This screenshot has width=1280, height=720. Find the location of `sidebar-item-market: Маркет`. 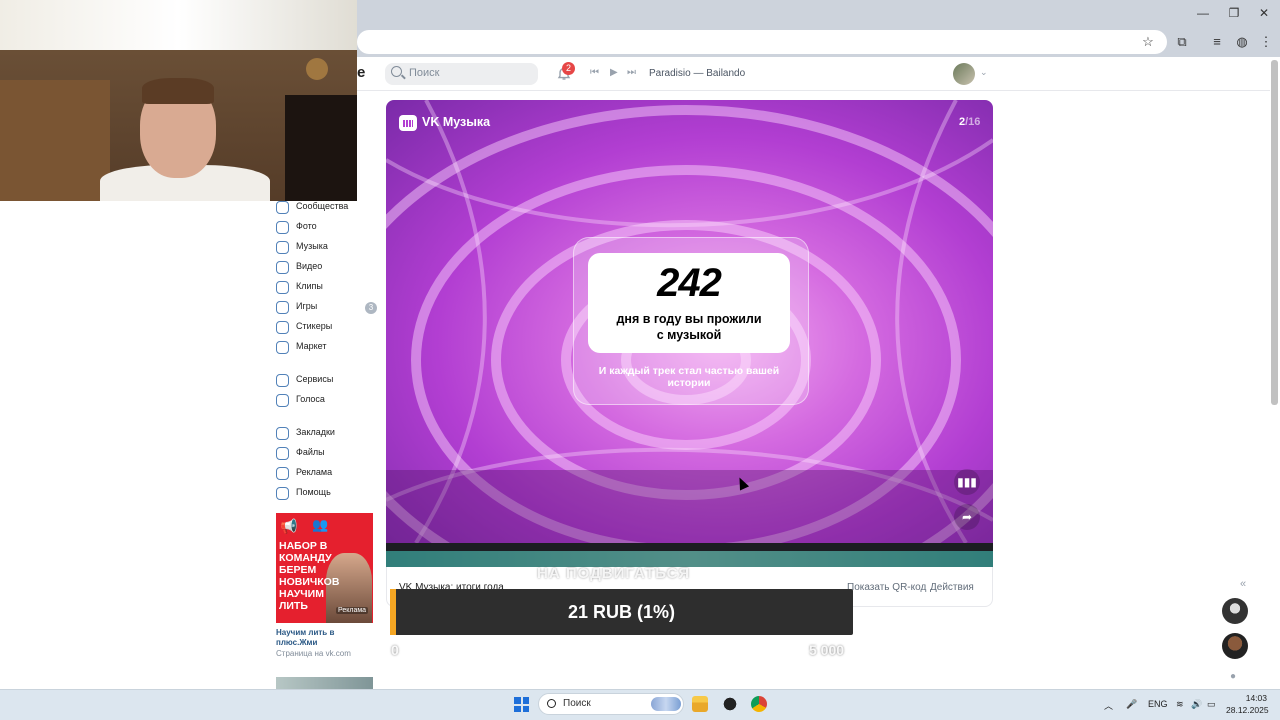

sidebar-item-market: Маркет is located at coordinates (328, 348).